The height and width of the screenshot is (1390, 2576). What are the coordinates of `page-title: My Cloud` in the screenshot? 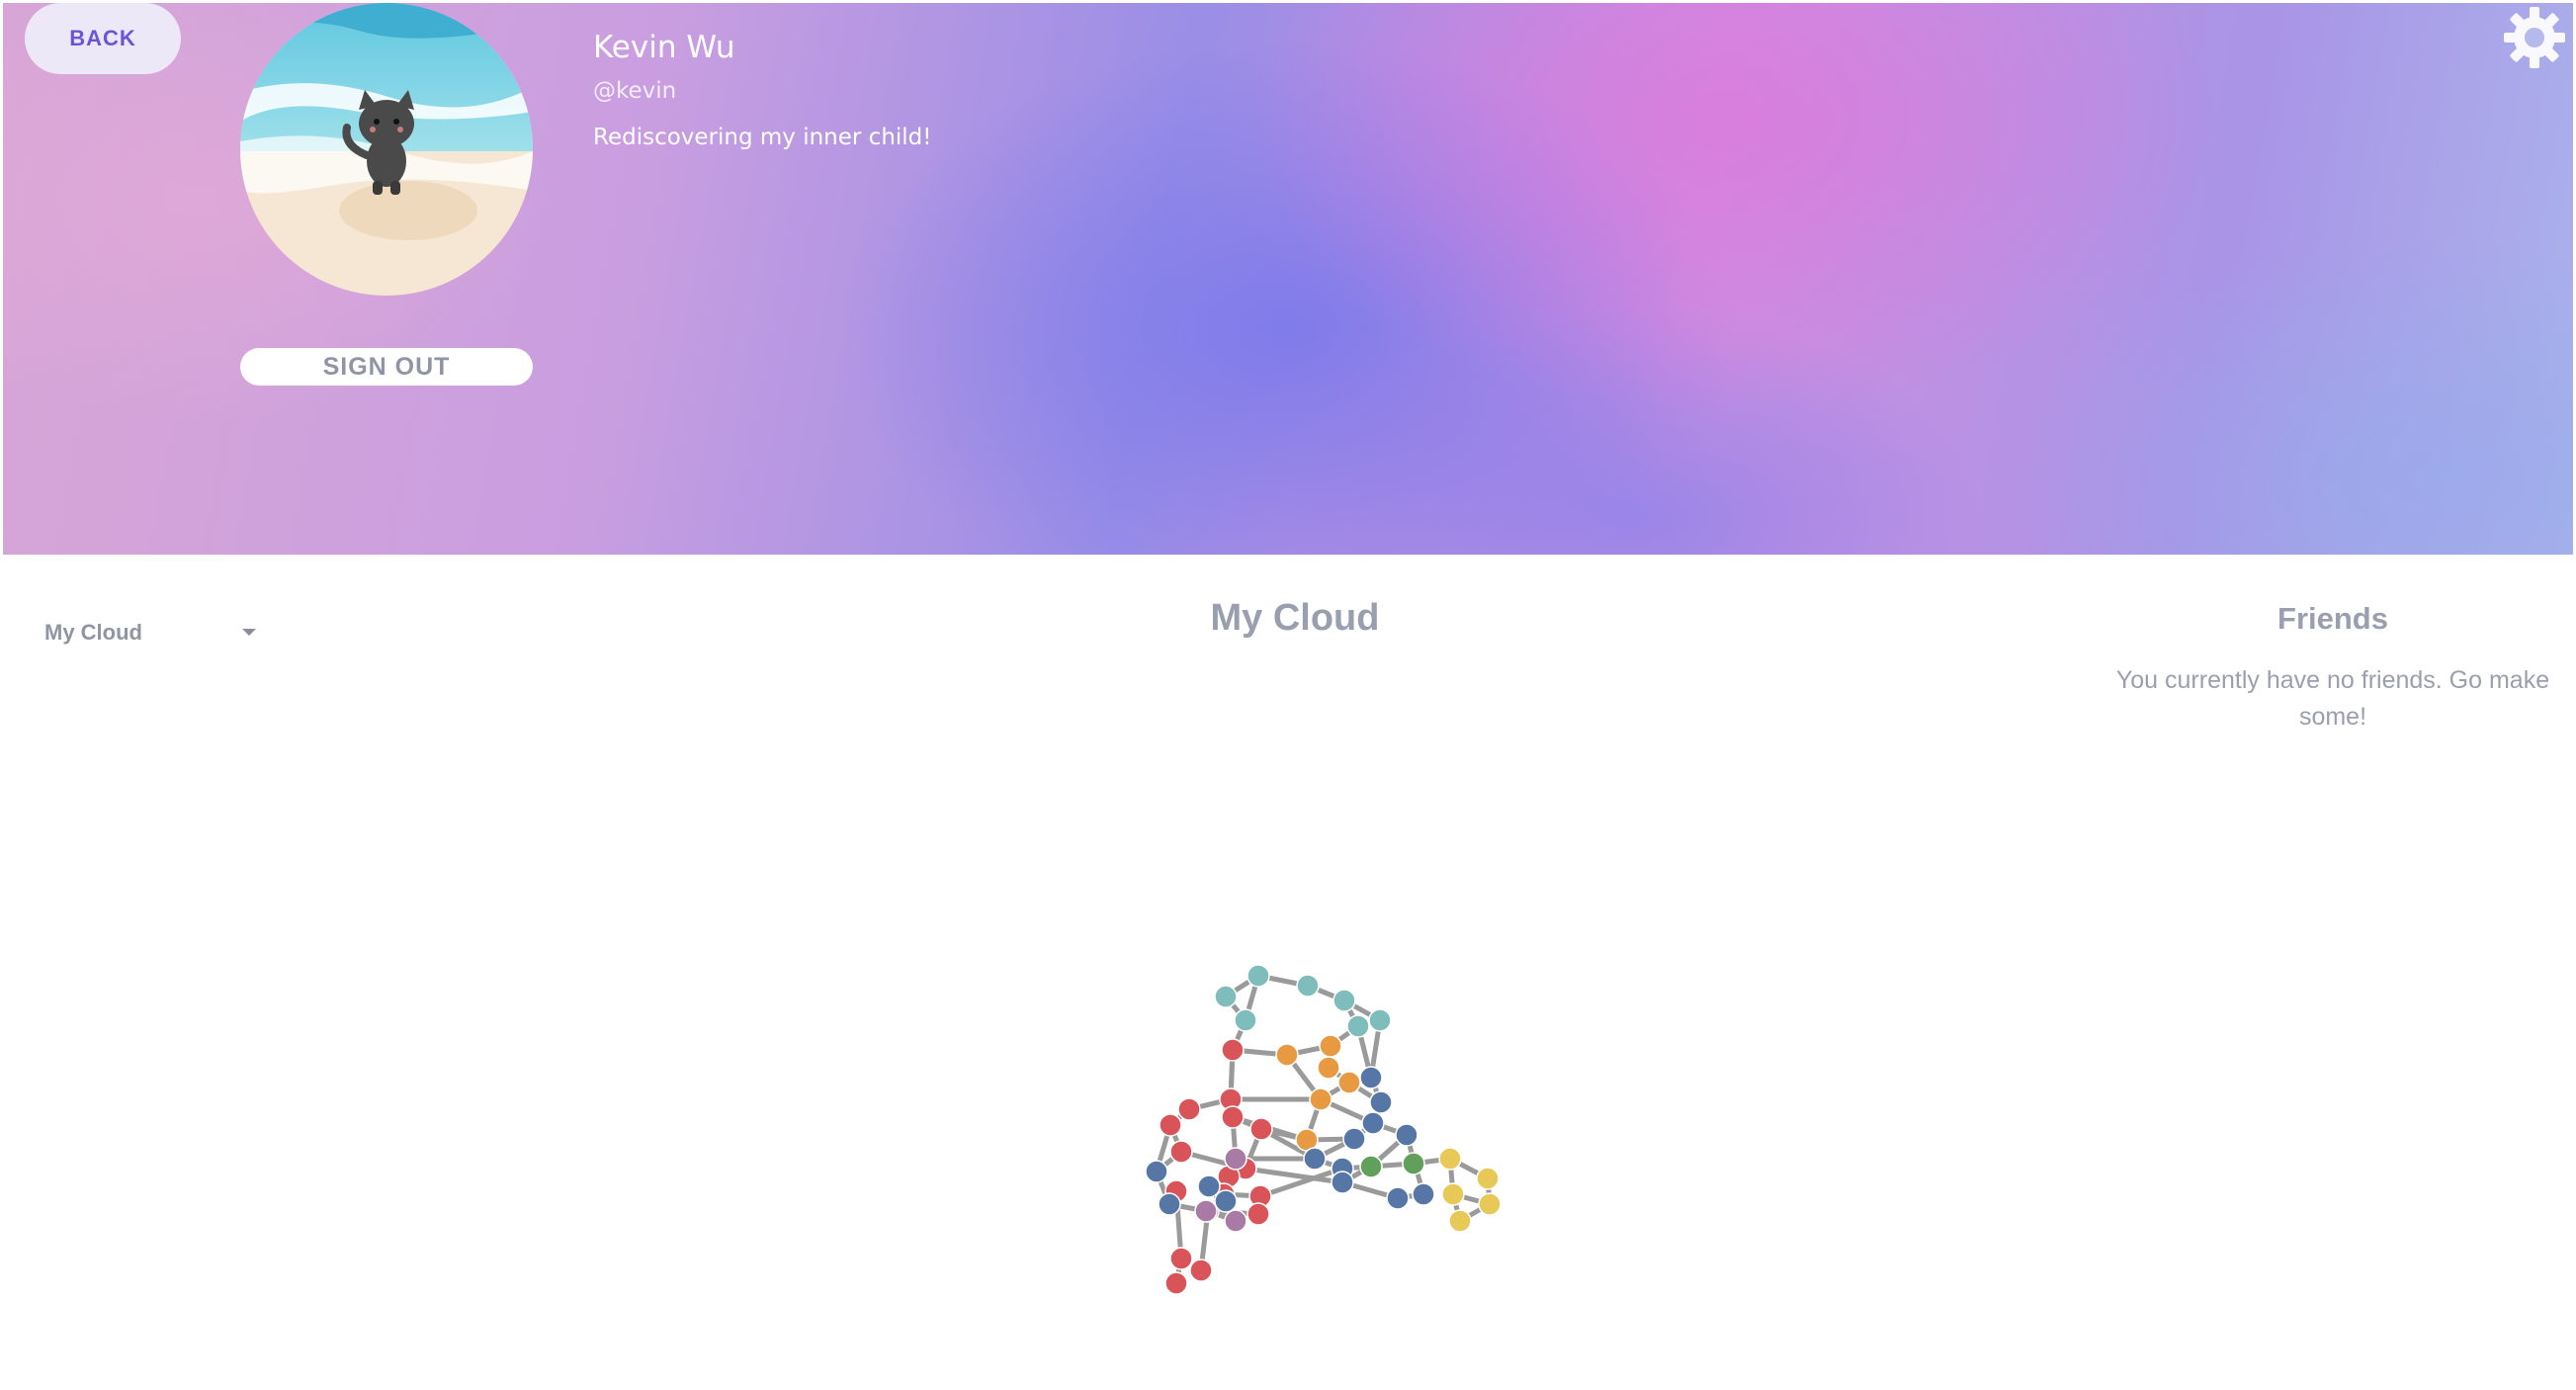 It's located at (1295, 618).